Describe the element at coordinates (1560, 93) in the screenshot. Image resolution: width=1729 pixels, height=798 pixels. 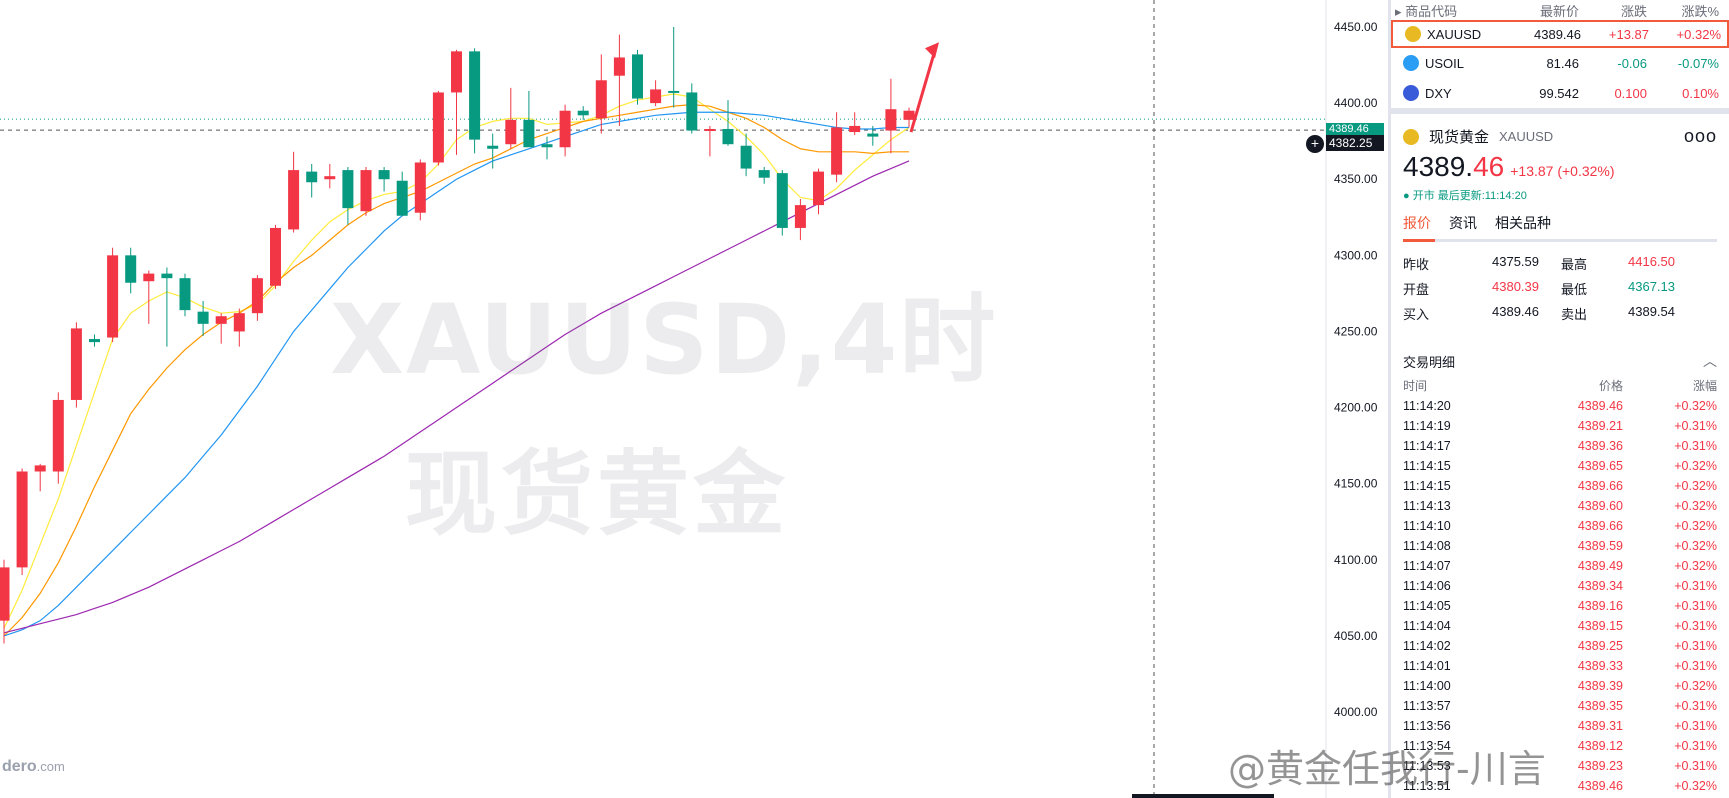
I see `watchlist-row: DXY 99.542 0.100 0.10%` at that location.